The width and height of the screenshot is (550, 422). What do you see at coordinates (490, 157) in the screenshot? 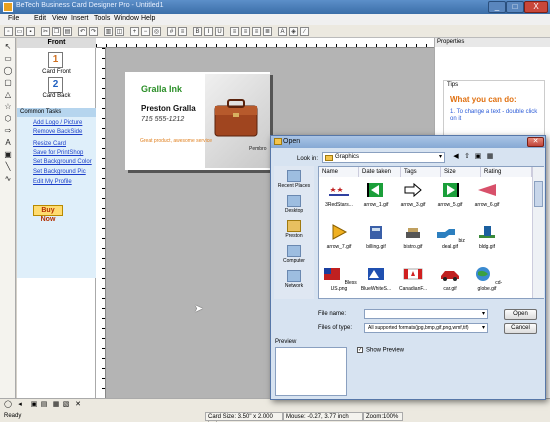
I see `view-menu-icon: ▦` at bounding box center [490, 157].